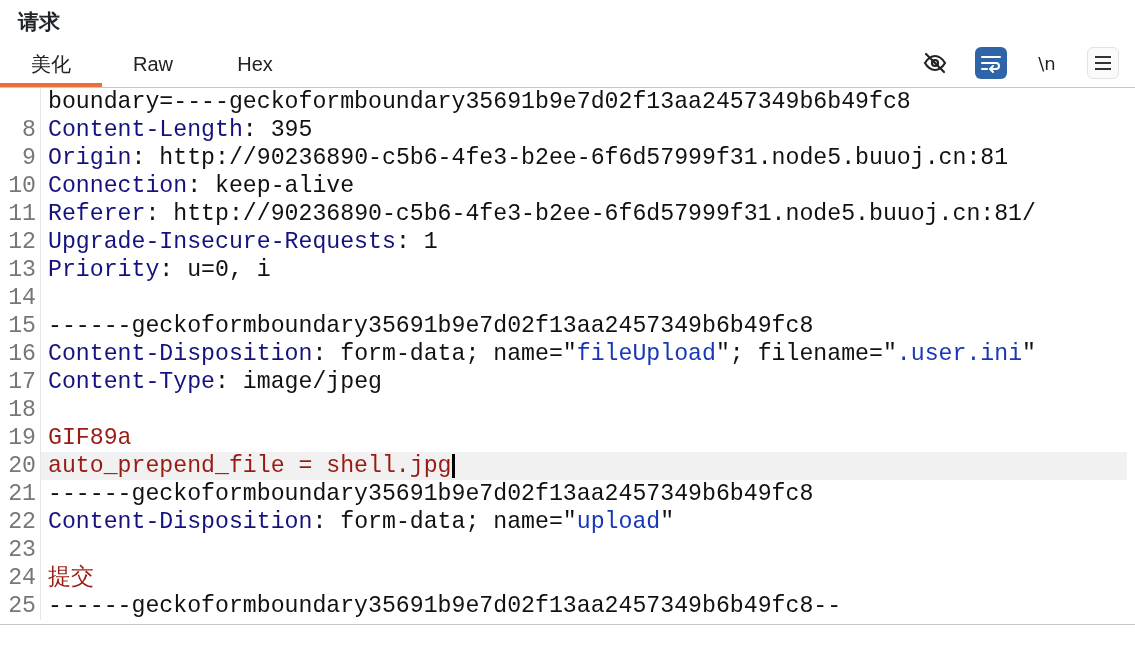 The image size is (1135, 648). What do you see at coordinates (935, 63) in the screenshot?
I see `hide-icon` at bounding box center [935, 63].